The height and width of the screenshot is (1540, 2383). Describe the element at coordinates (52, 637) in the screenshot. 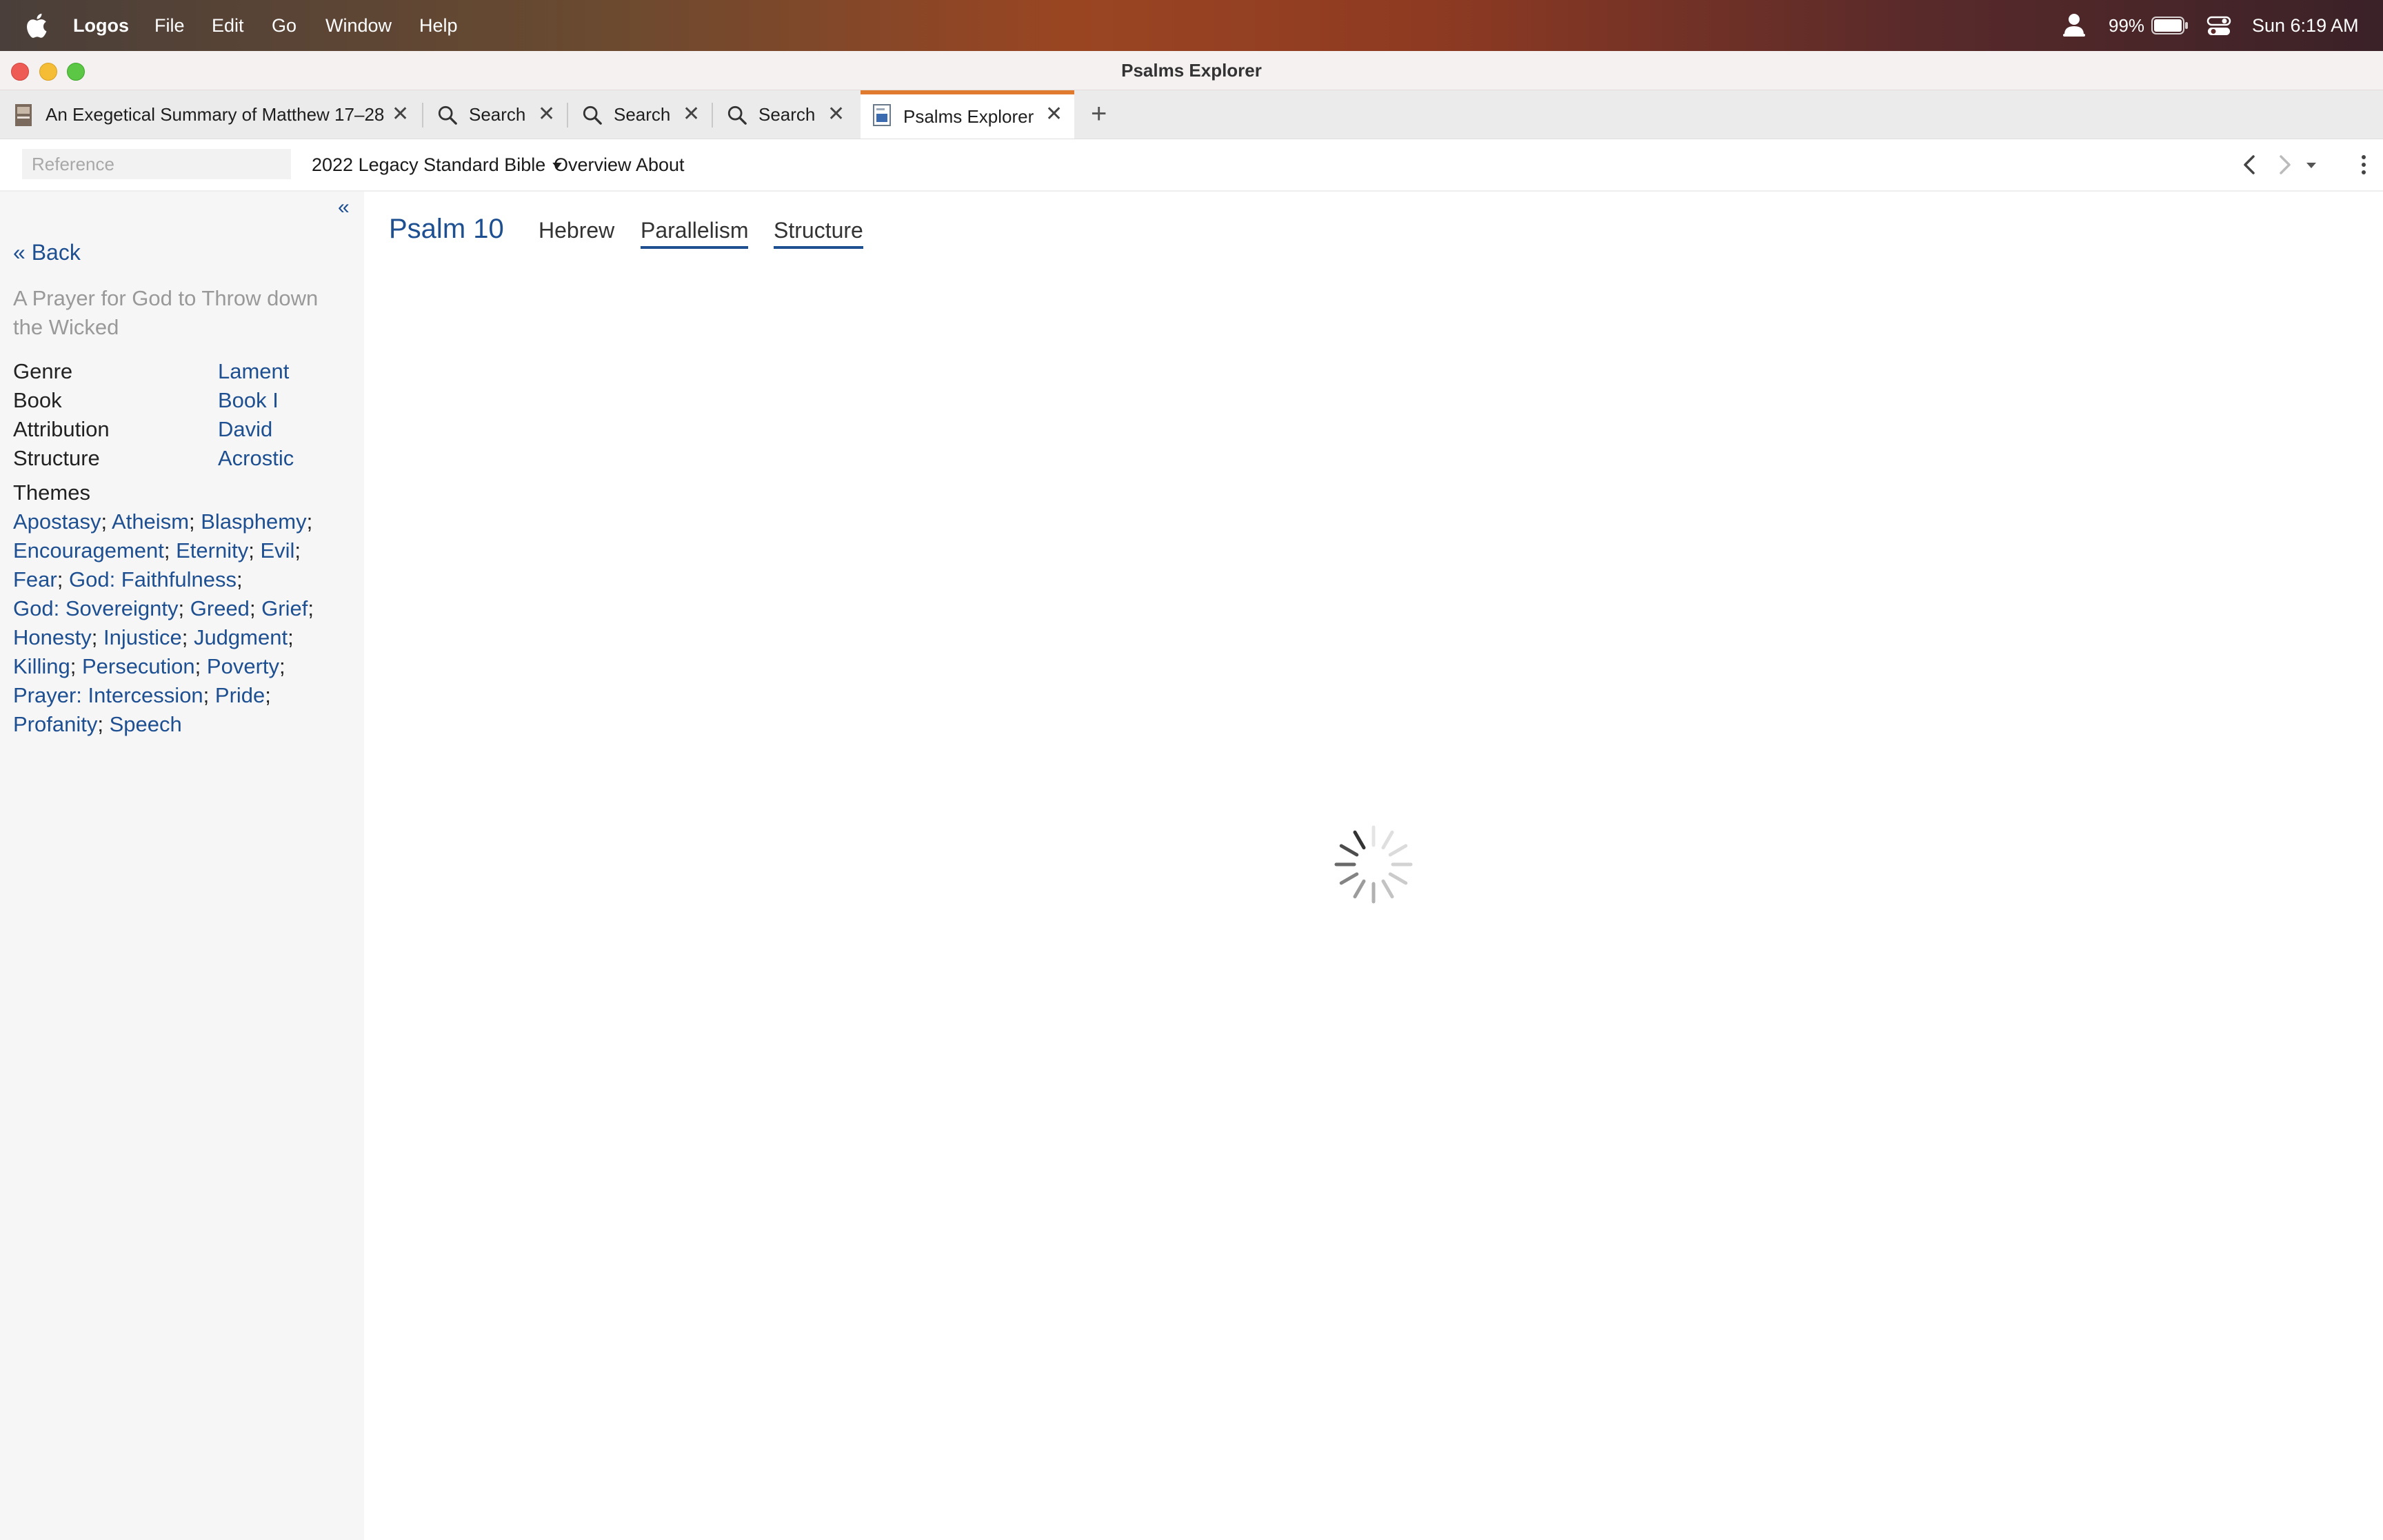

I see `theme-link: Honesty` at that location.